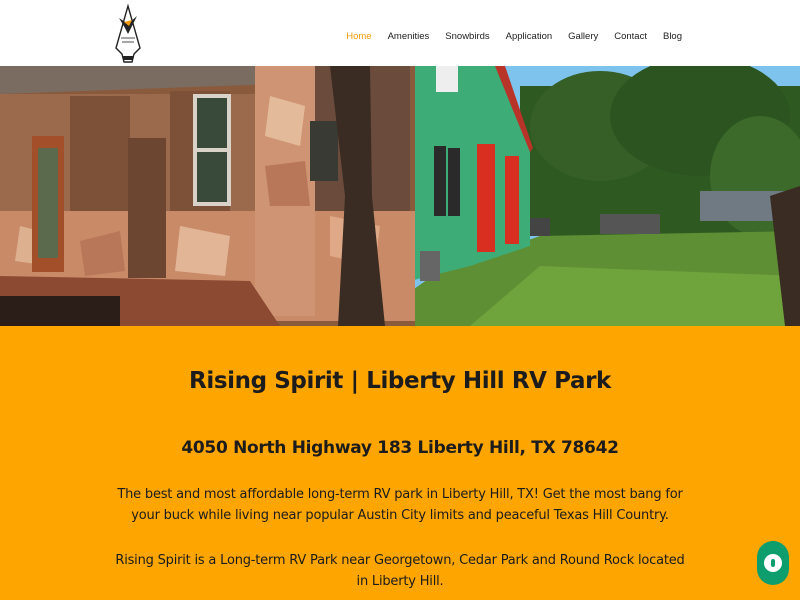 This screenshot has height=600, width=800. What do you see at coordinates (467, 36) in the screenshot?
I see `nav-snowbirds: Snowbirds` at bounding box center [467, 36].